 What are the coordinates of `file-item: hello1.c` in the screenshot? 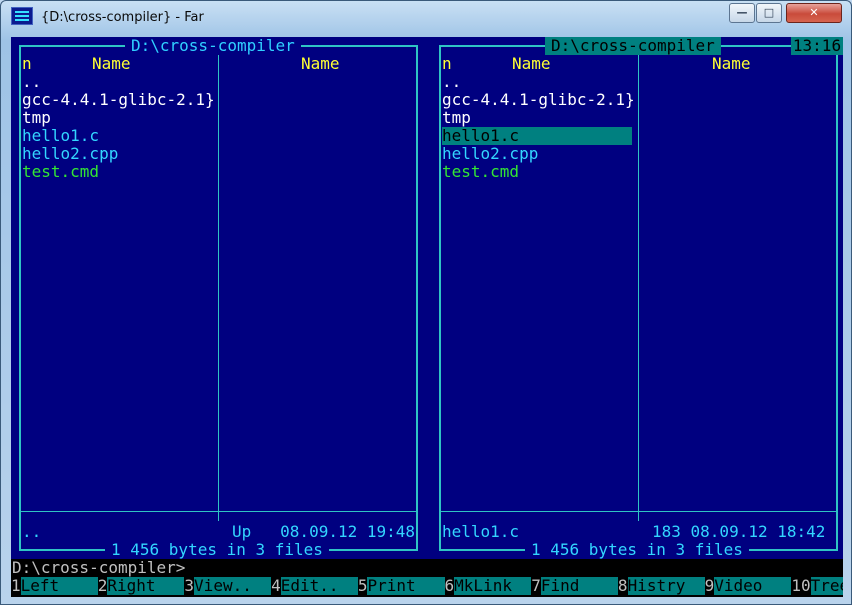 It's located at (117, 136).